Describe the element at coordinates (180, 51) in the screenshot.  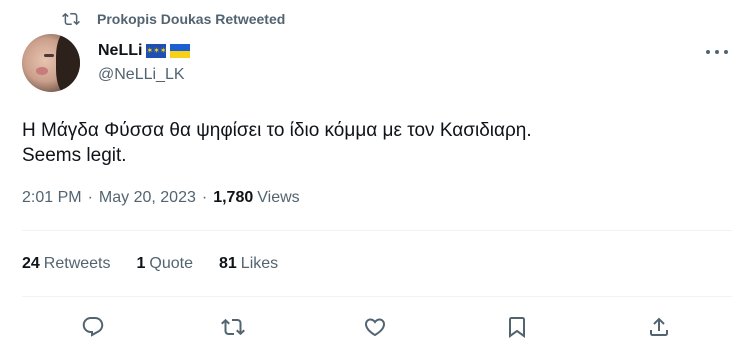
I see `ukraine-flag-icon` at that location.